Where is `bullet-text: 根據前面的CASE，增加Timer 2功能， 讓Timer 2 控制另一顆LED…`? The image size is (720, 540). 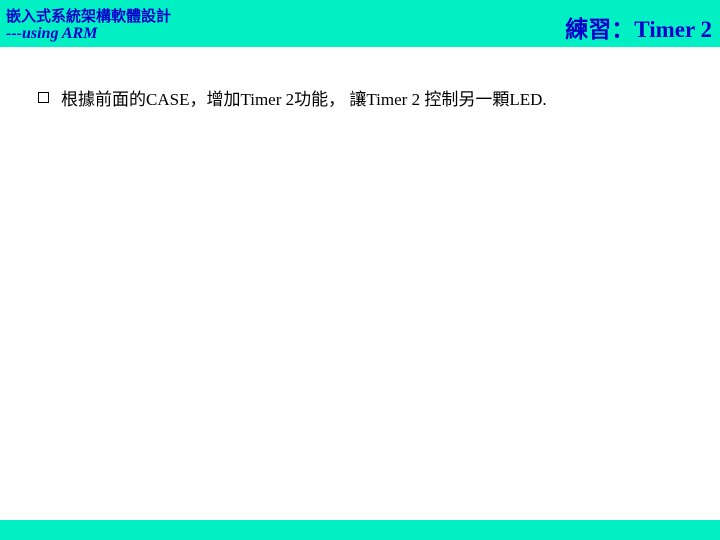
bullet-text: 根據前面的CASE，增加Timer 2功能， 讓Timer 2 控制另一顆LED… is located at coordinates (304, 99).